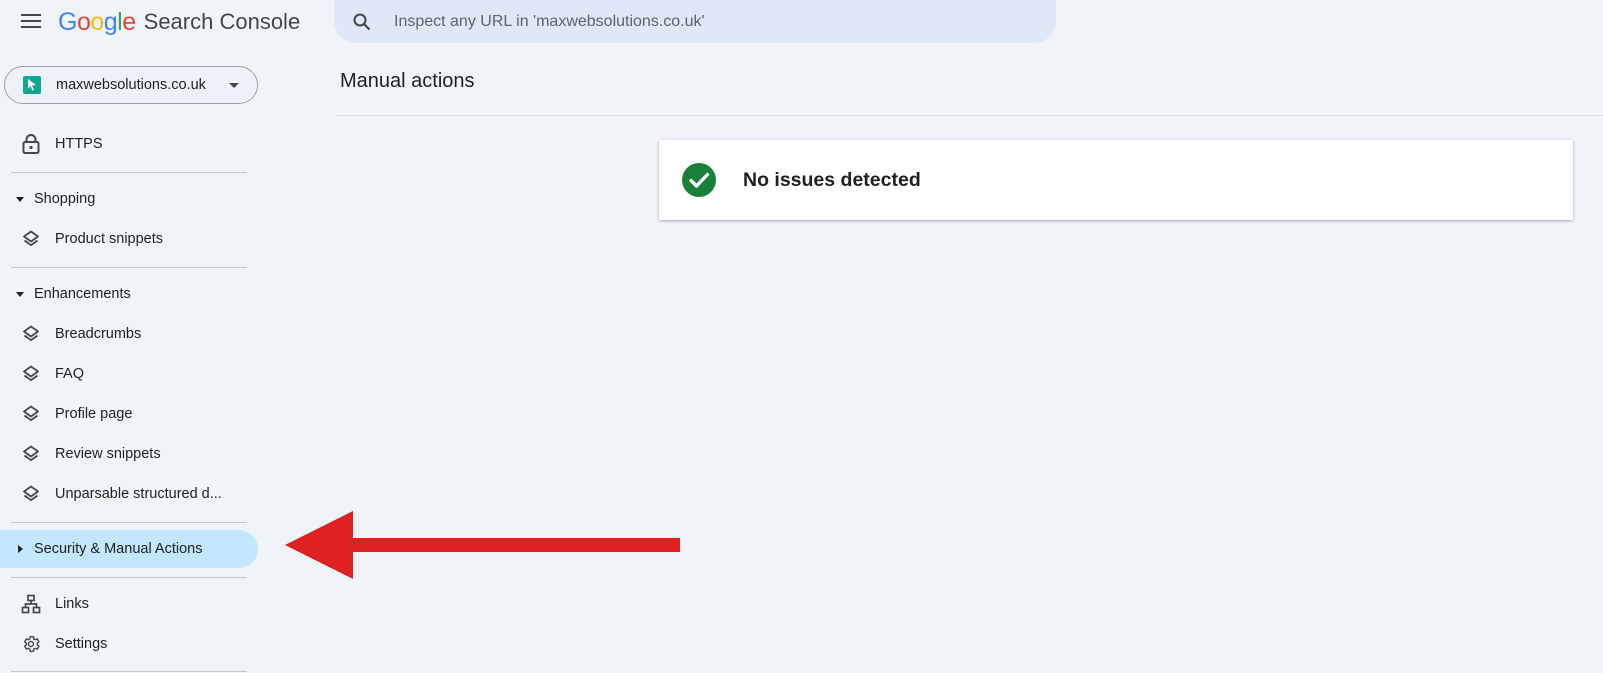 This screenshot has height=673, width=1603. What do you see at coordinates (31, 604) in the screenshot?
I see `sitemap-icon` at bounding box center [31, 604].